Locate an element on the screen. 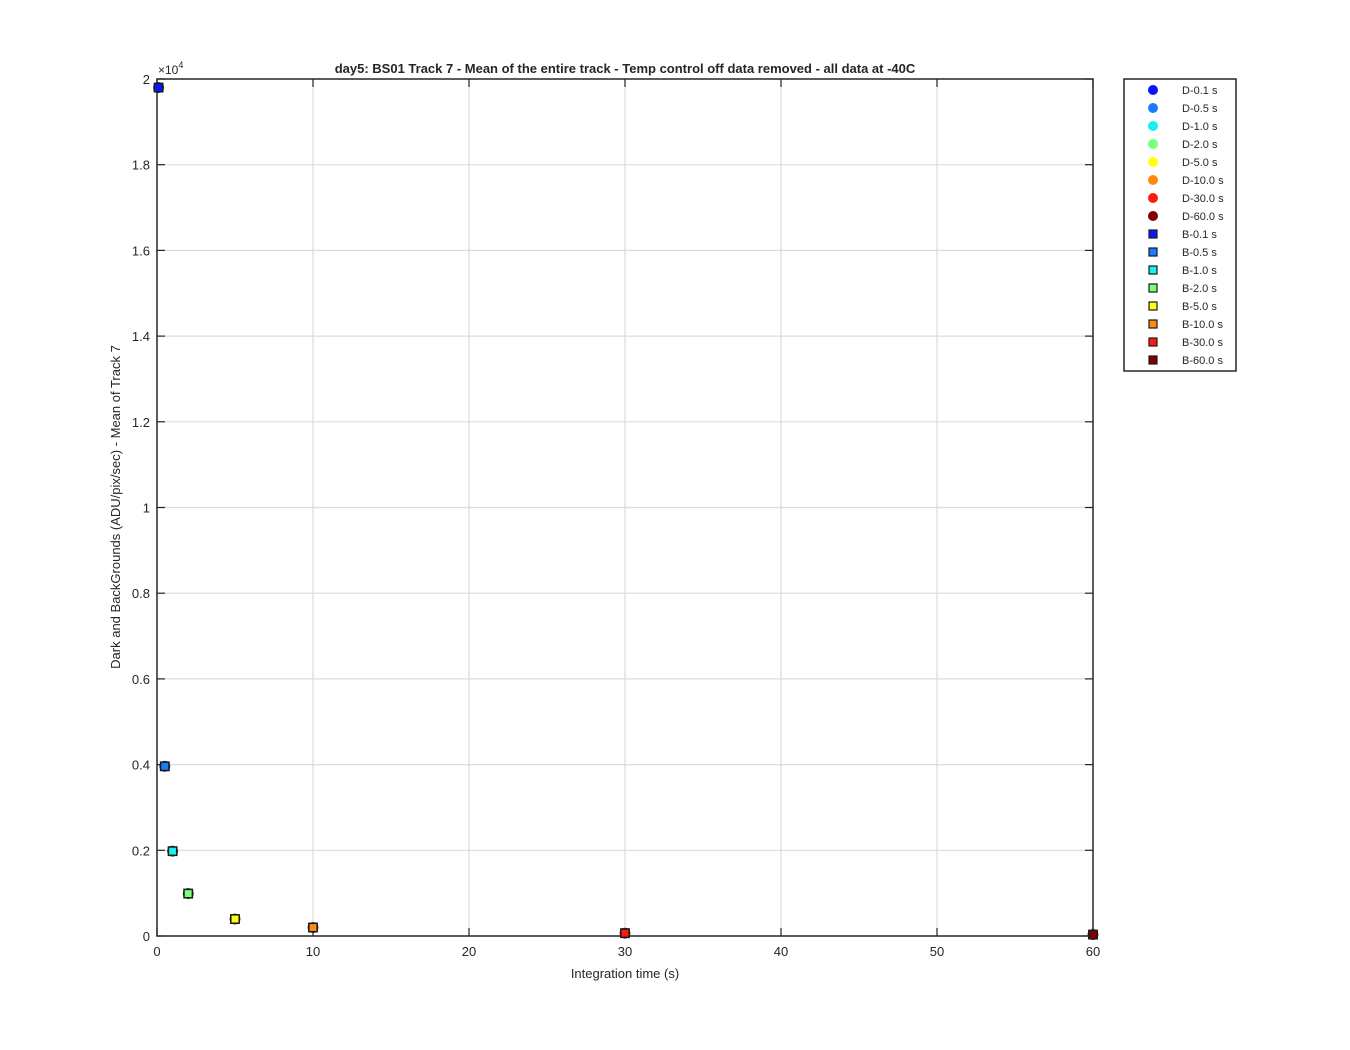 The width and height of the screenshot is (1350, 1050). x-tick-label: 60 is located at coordinates (1093, 951).